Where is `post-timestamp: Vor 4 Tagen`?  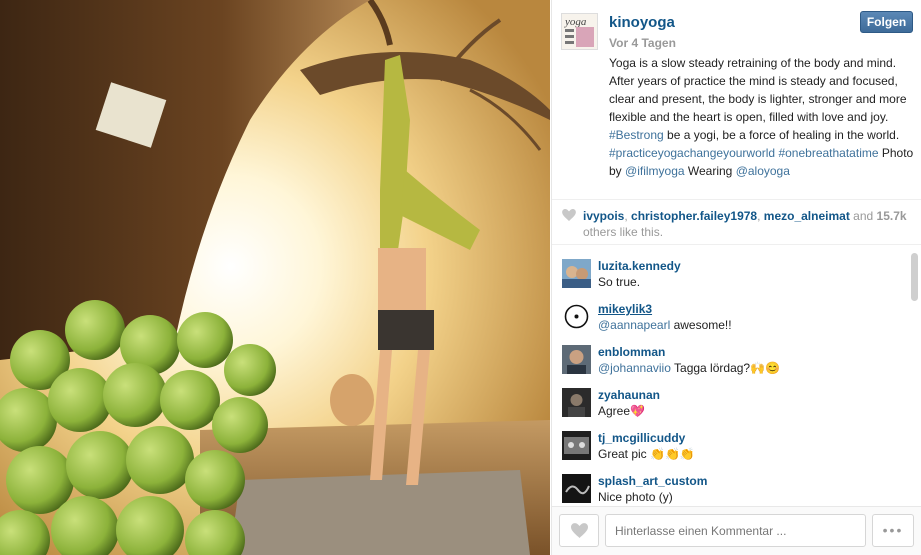
post-timestamp: Vor 4 Tagen is located at coordinates (642, 43).